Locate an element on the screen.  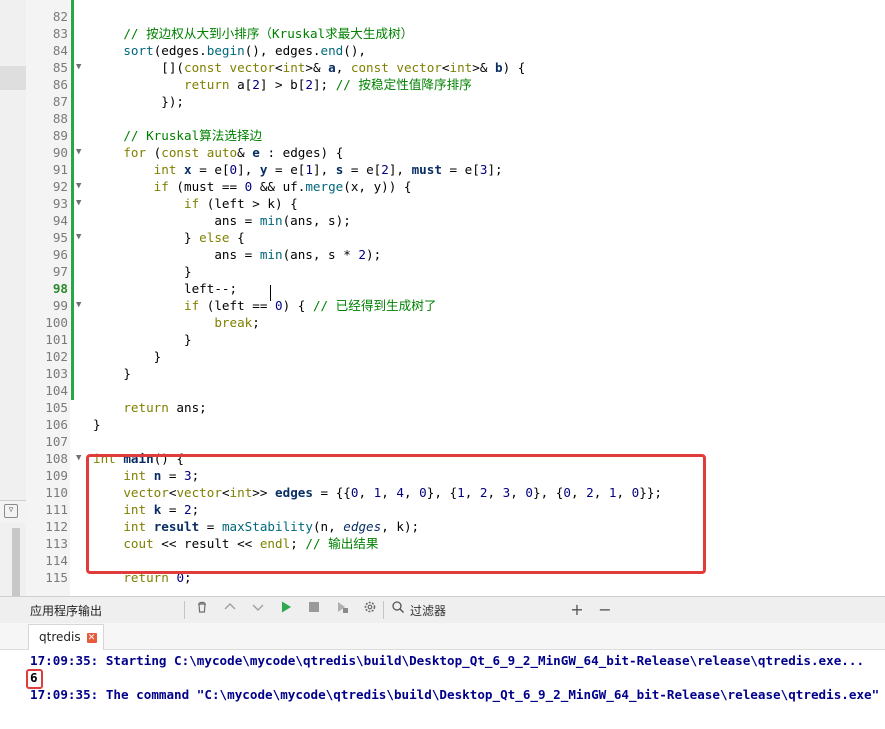
code-line: 82 is located at coordinates (455, 16).